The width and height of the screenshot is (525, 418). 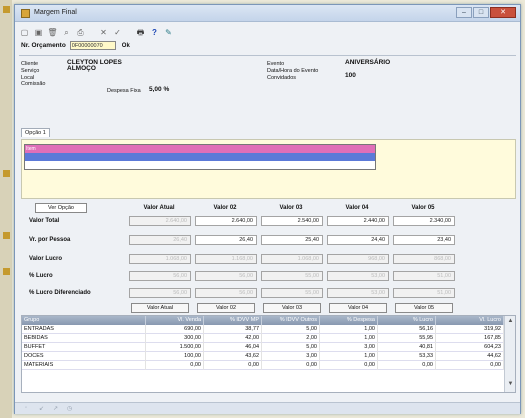 What do you see at coordinates (481, 12) in the screenshot?
I see `maximize-button: □` at bounding box center [481, 12].